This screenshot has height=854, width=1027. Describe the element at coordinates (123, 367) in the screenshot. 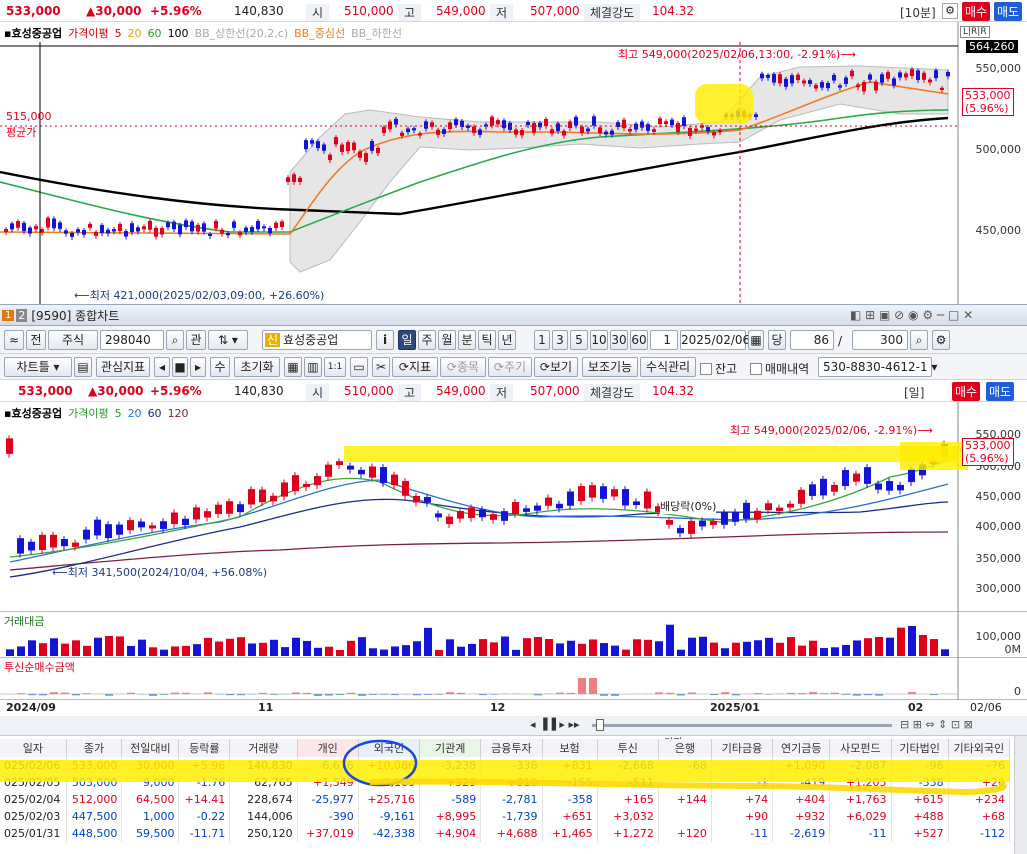

I see `watch-indicator-button: 관심지표` at that location.